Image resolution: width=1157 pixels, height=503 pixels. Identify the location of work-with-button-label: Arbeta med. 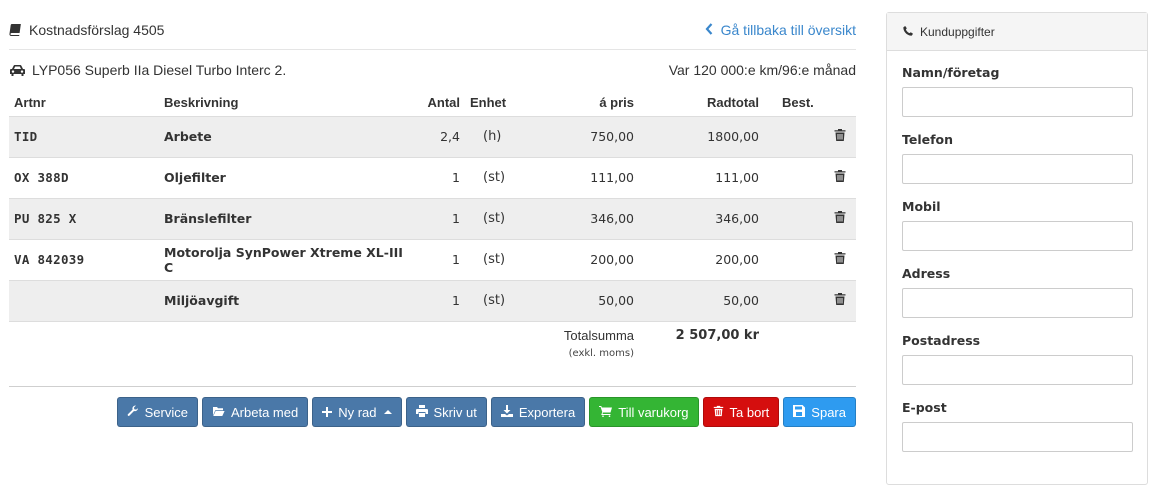
(265, 412).